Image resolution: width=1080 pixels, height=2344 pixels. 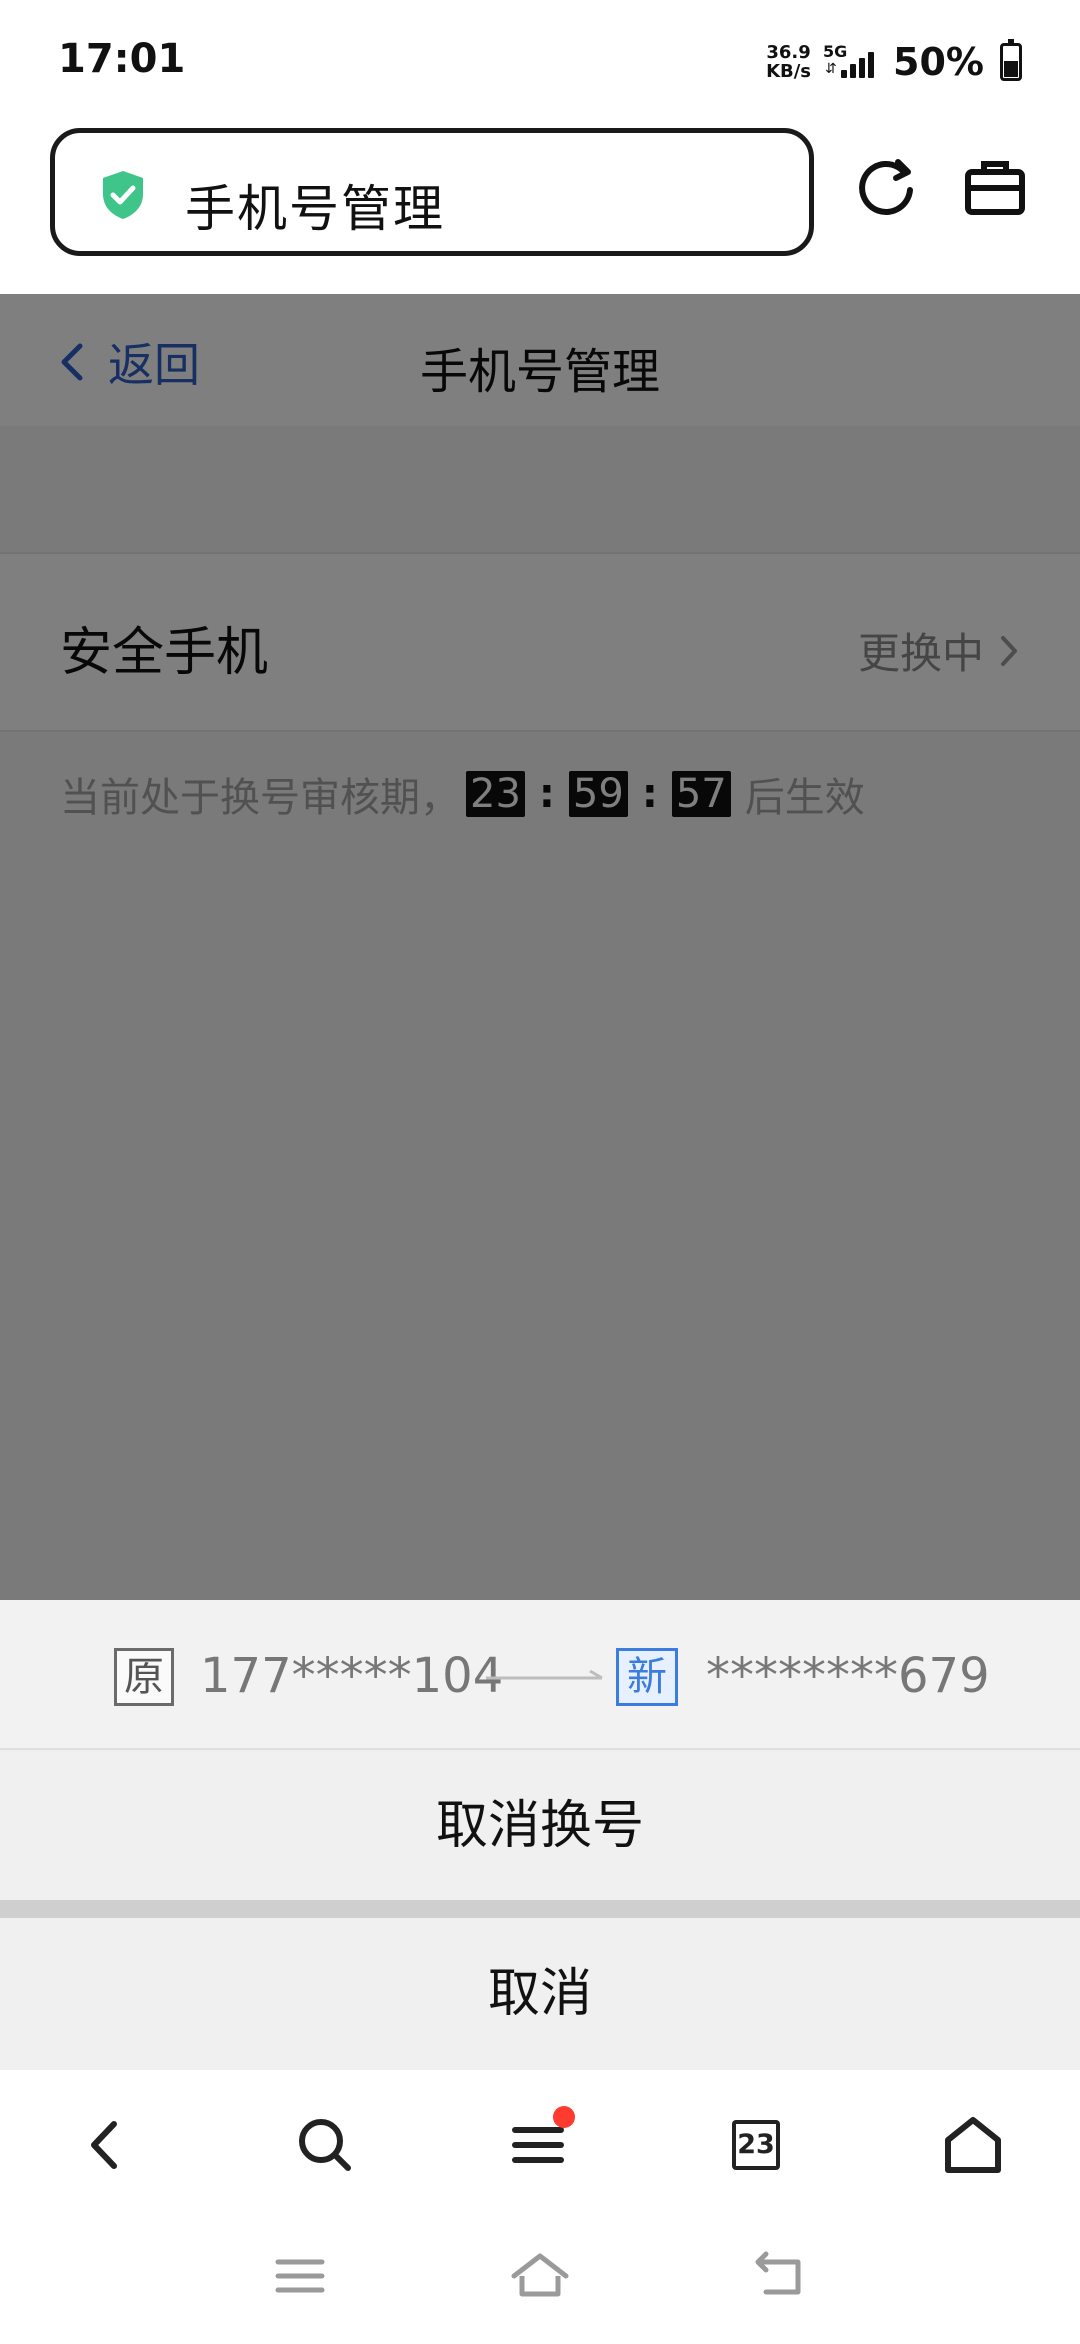 What do you see at coordinates (831, 69) in the screenshot?
I see `data-arrows-icon: ⇵` at bounding box center [831, 69].